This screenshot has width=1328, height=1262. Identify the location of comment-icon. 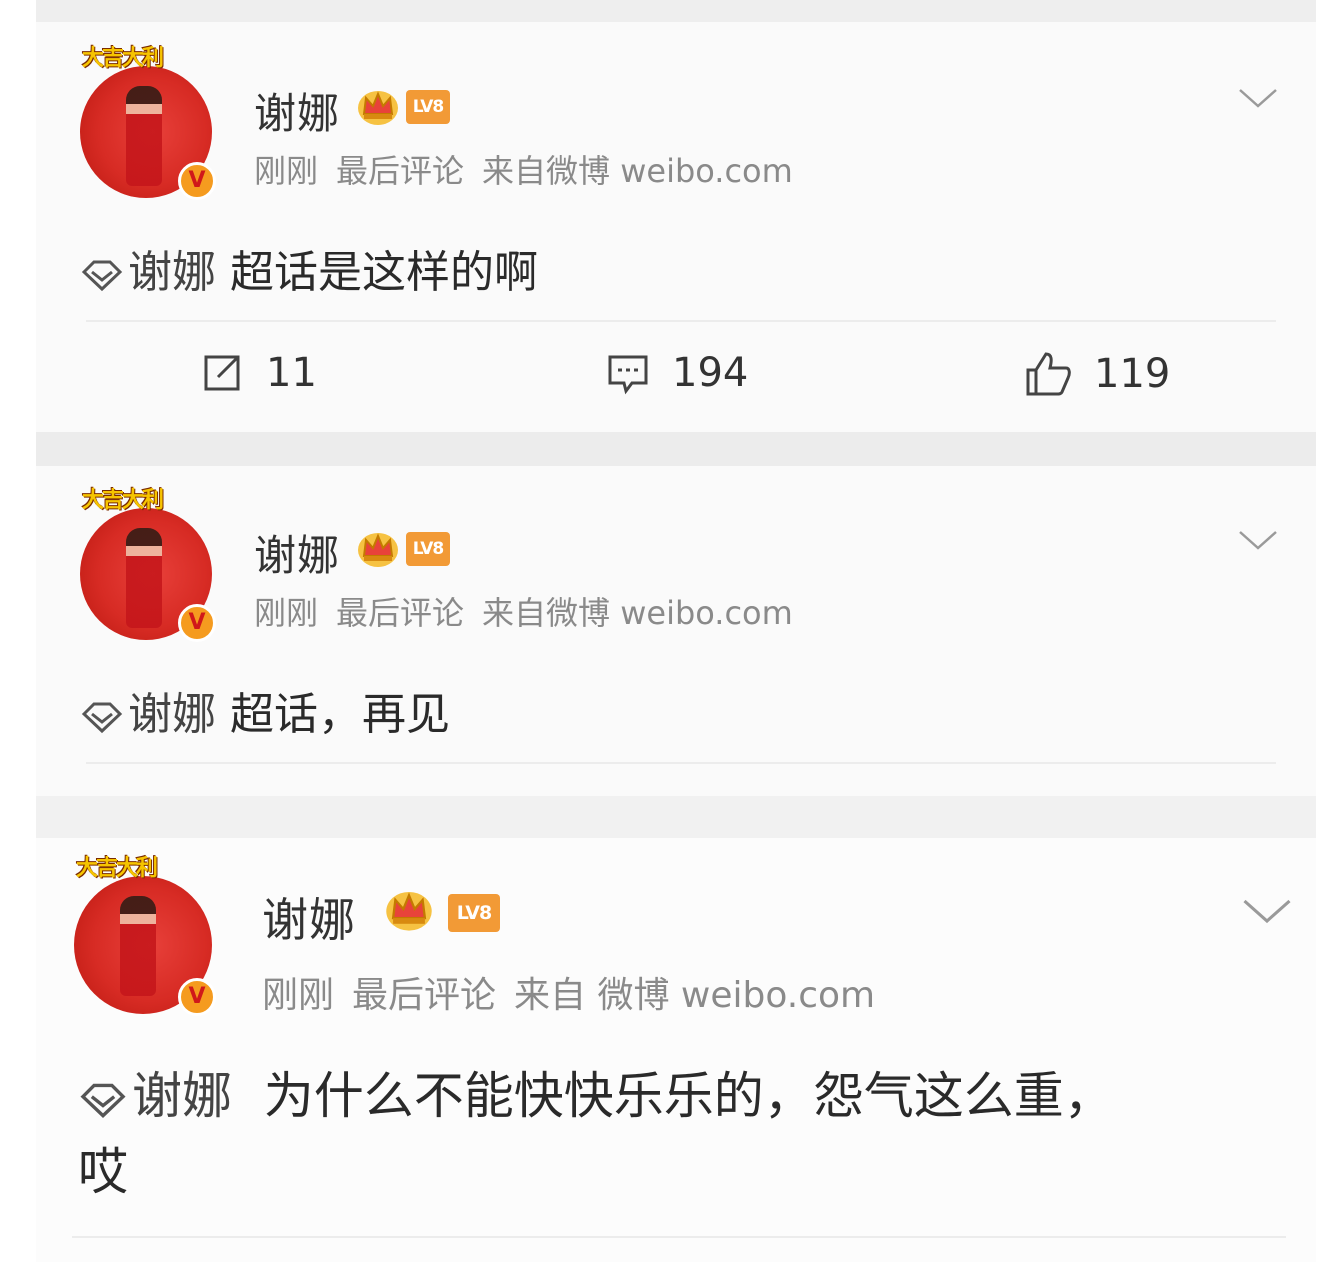
(628, 375).